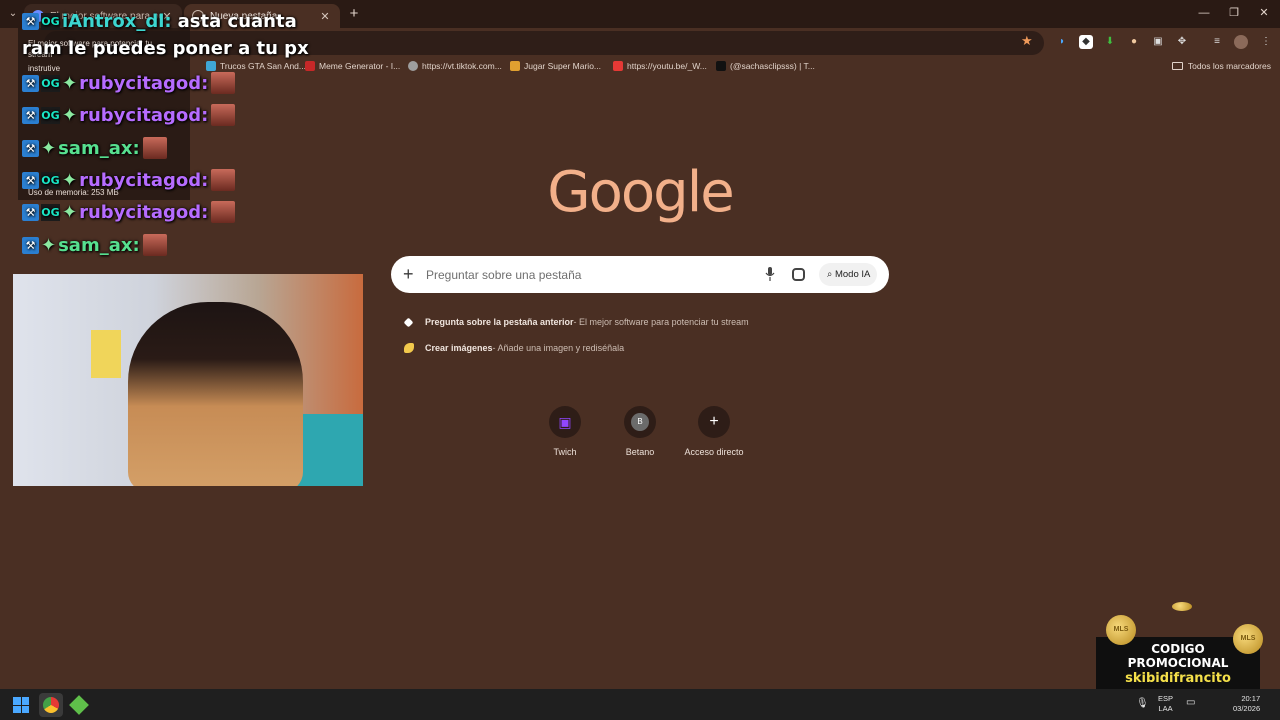 The height and width of the screenshot is (720, 1280). I want to click on tiktok-icon, so click(721, 66).